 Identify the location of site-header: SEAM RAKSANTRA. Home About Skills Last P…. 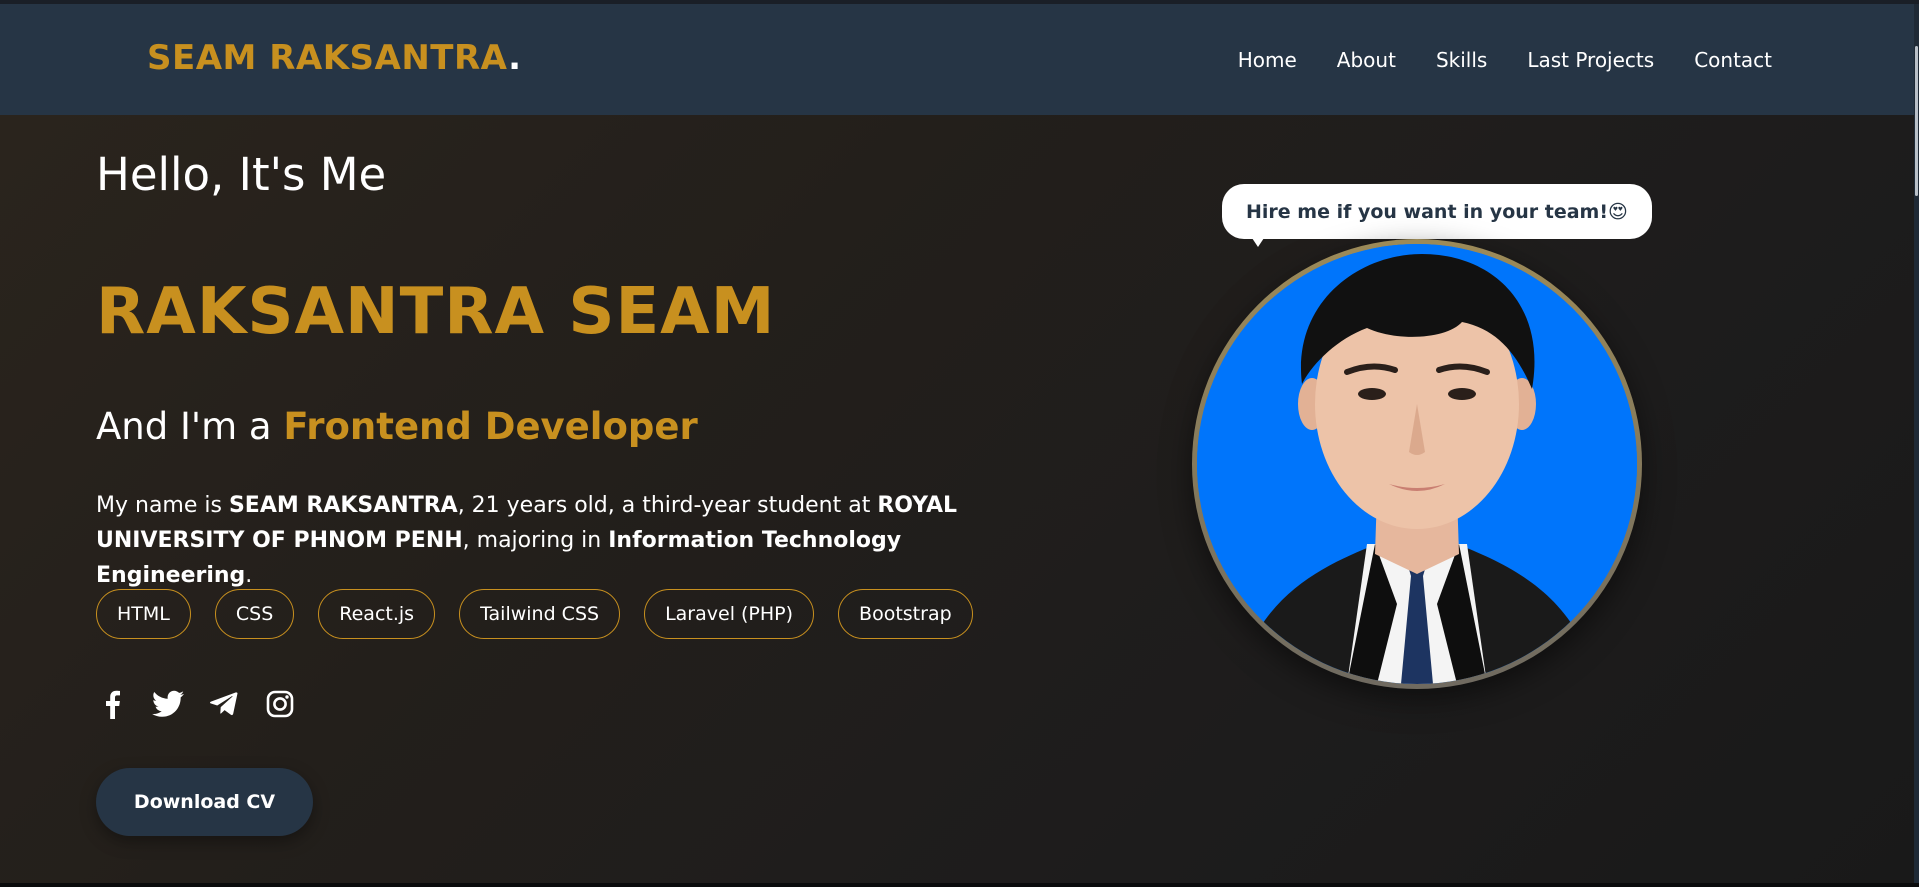
(959, 59).